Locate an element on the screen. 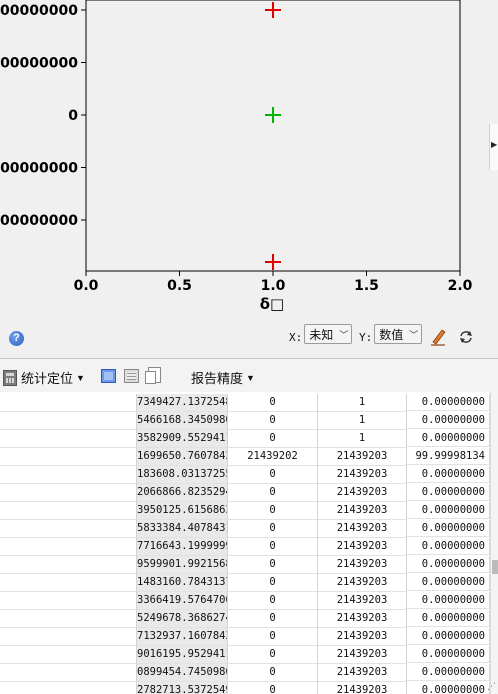  y-axis-selector: Y: 数值 ﹀ is located at coordinates (391, 334).